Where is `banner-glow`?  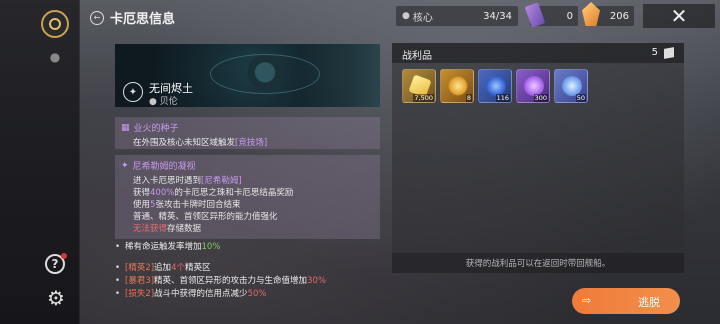
banner-glow is located at coordinates (340, 75).